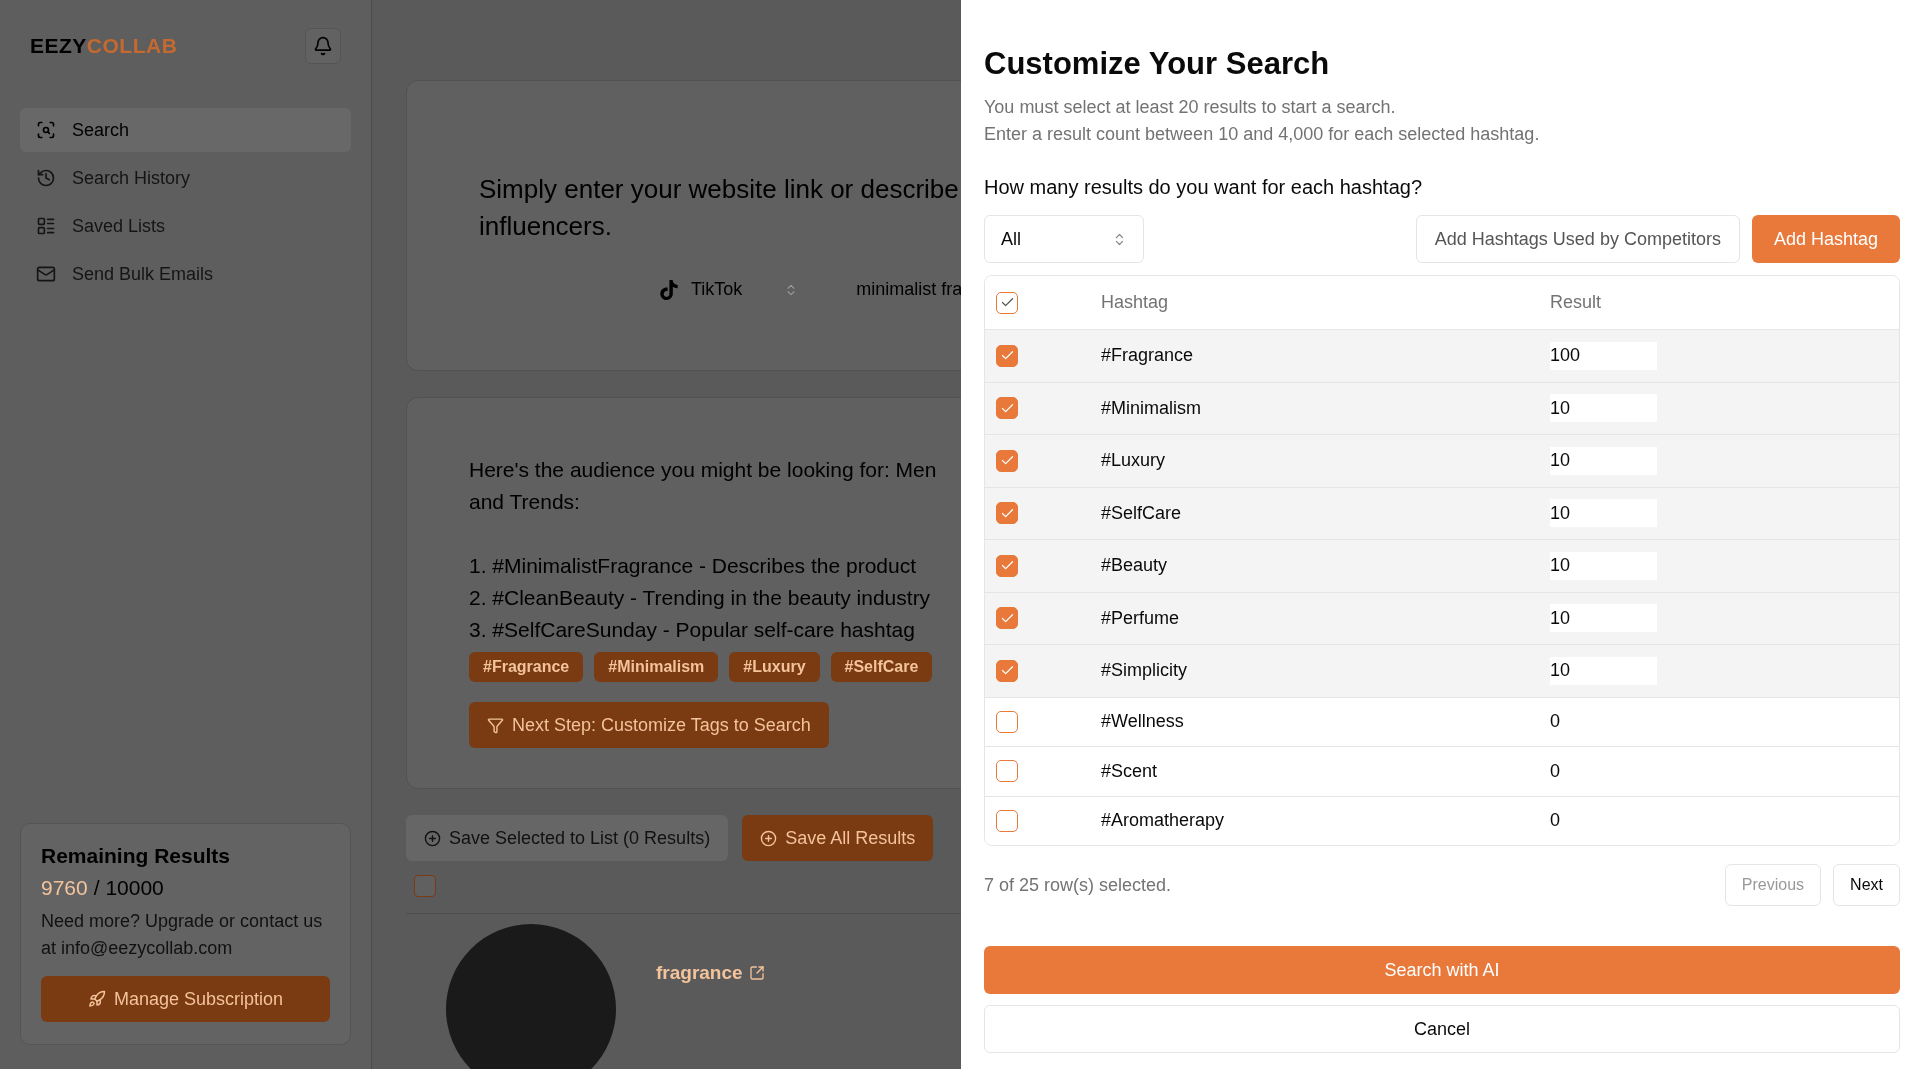 This screenshot has width=1920, height=1069. Describe the element at coordinates (1442, 355) in the screenshot. I see `table-row: #Fragrance 100` at that location.